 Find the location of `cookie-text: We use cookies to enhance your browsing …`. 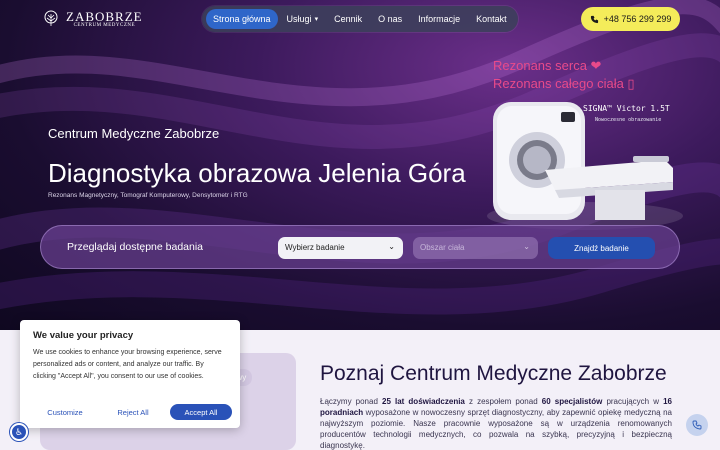

cookie-text: We use cookies to enhance your browsing … is located at coordinates (127, 364).